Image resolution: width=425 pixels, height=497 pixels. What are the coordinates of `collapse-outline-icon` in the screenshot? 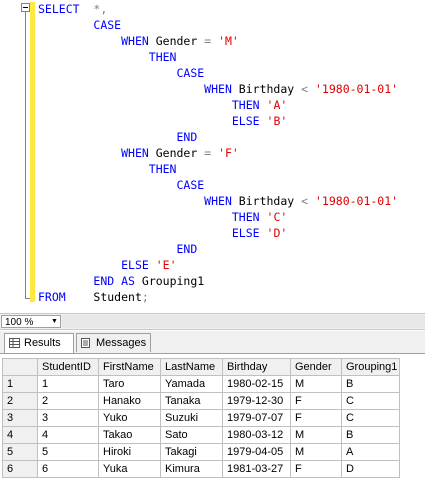 It's located at (25, 7).